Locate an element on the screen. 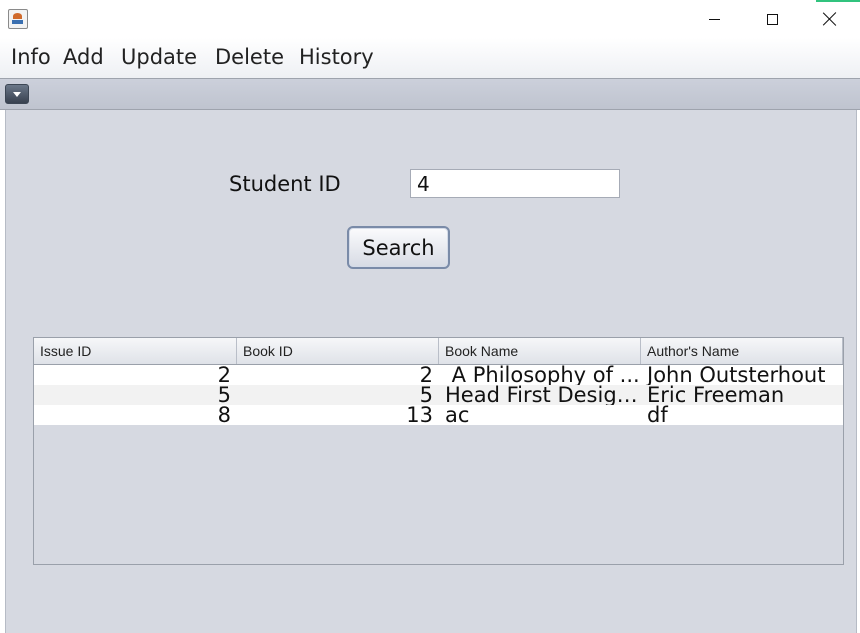  minimize-button is located at coordinates (714, 19).